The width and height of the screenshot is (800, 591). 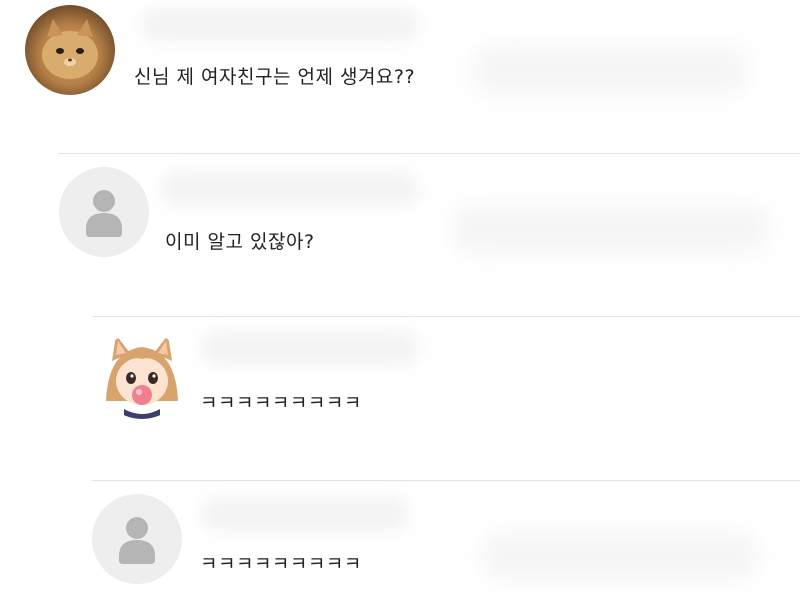 I want to click on cat-avatar, so click(x=70, y=50).